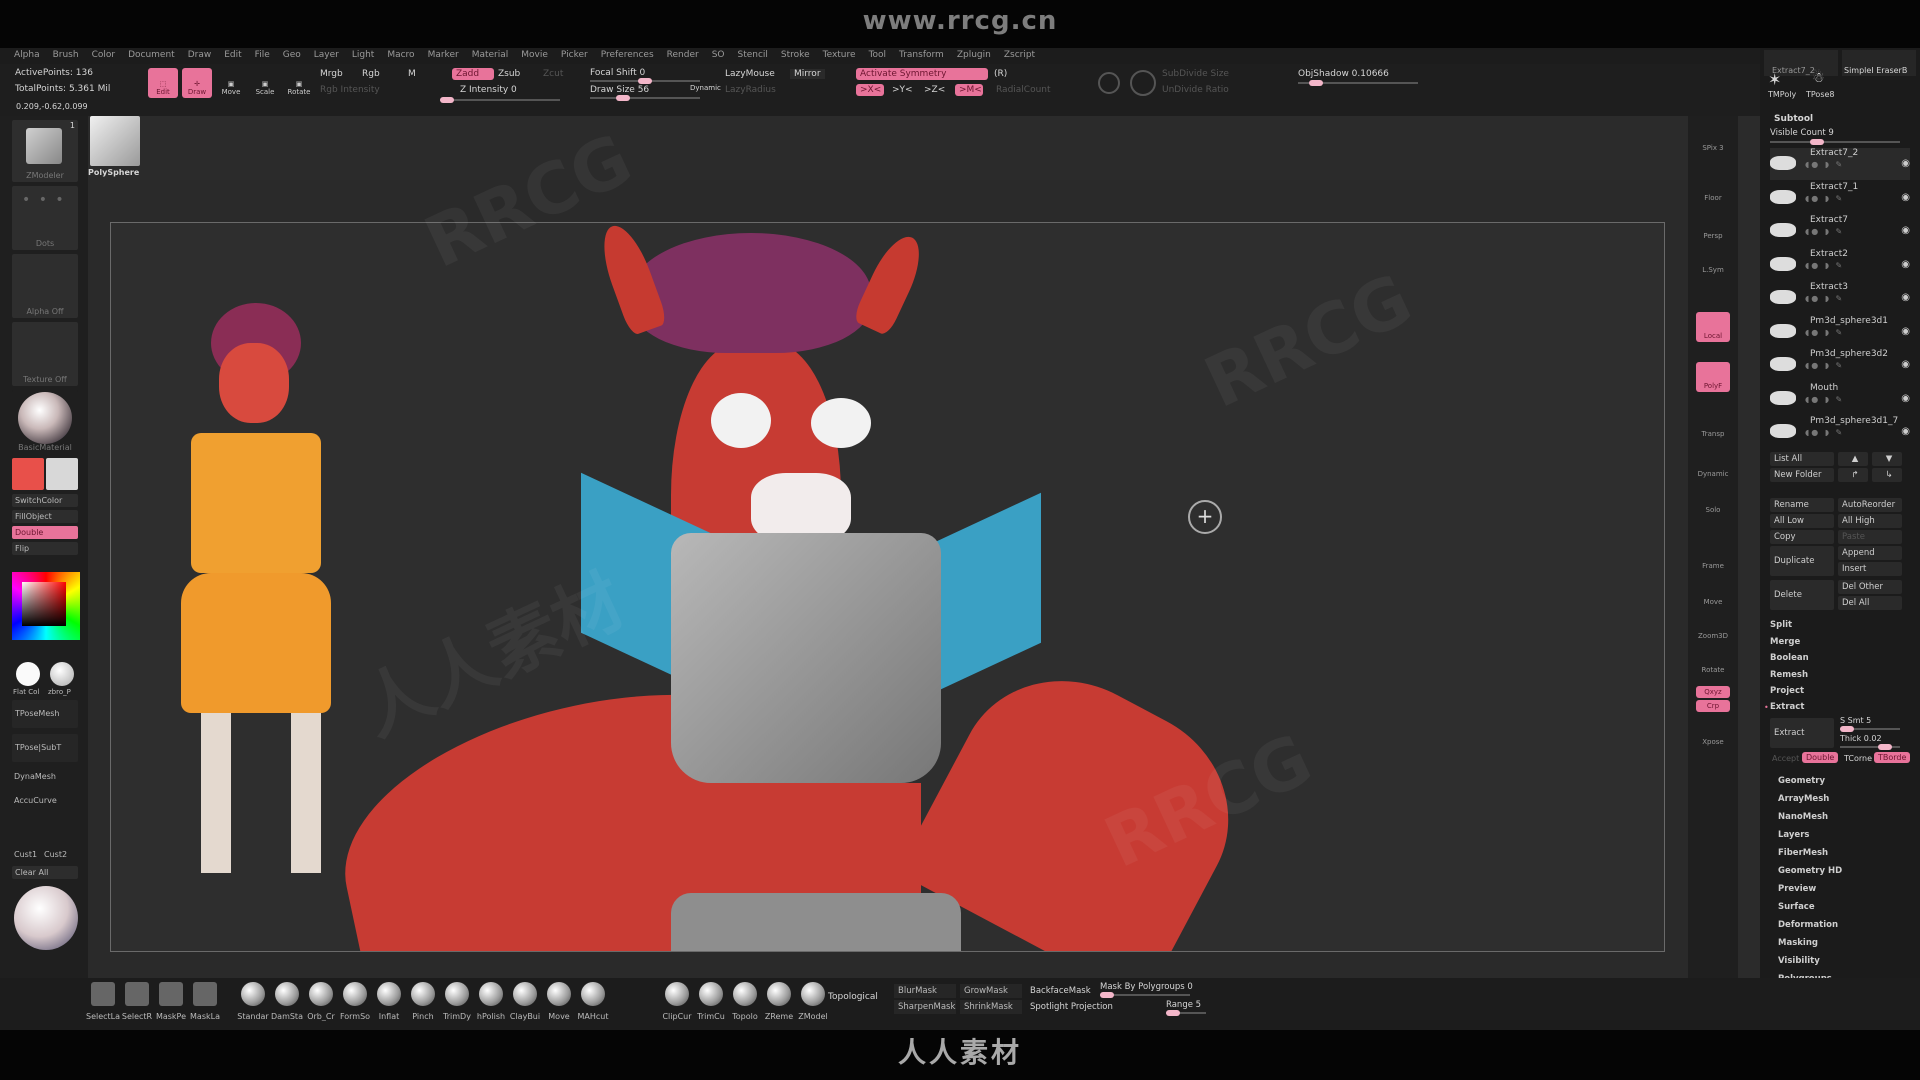  Describe the element at coordinates (45, 218) in the screenshot. I see `stroke-tile: • • • Dots` at that location.